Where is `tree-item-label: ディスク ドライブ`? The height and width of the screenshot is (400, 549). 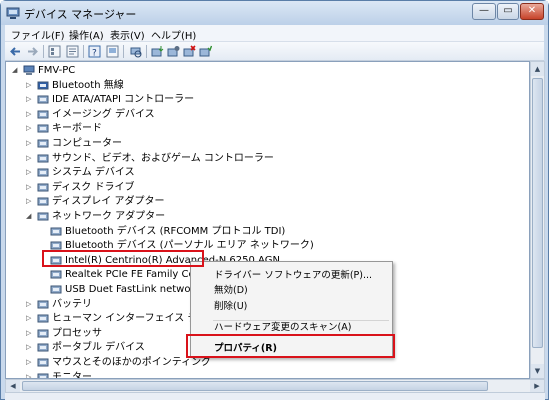
tree-item-label: ディスク ドライブ is located at coordinates (93, 187).